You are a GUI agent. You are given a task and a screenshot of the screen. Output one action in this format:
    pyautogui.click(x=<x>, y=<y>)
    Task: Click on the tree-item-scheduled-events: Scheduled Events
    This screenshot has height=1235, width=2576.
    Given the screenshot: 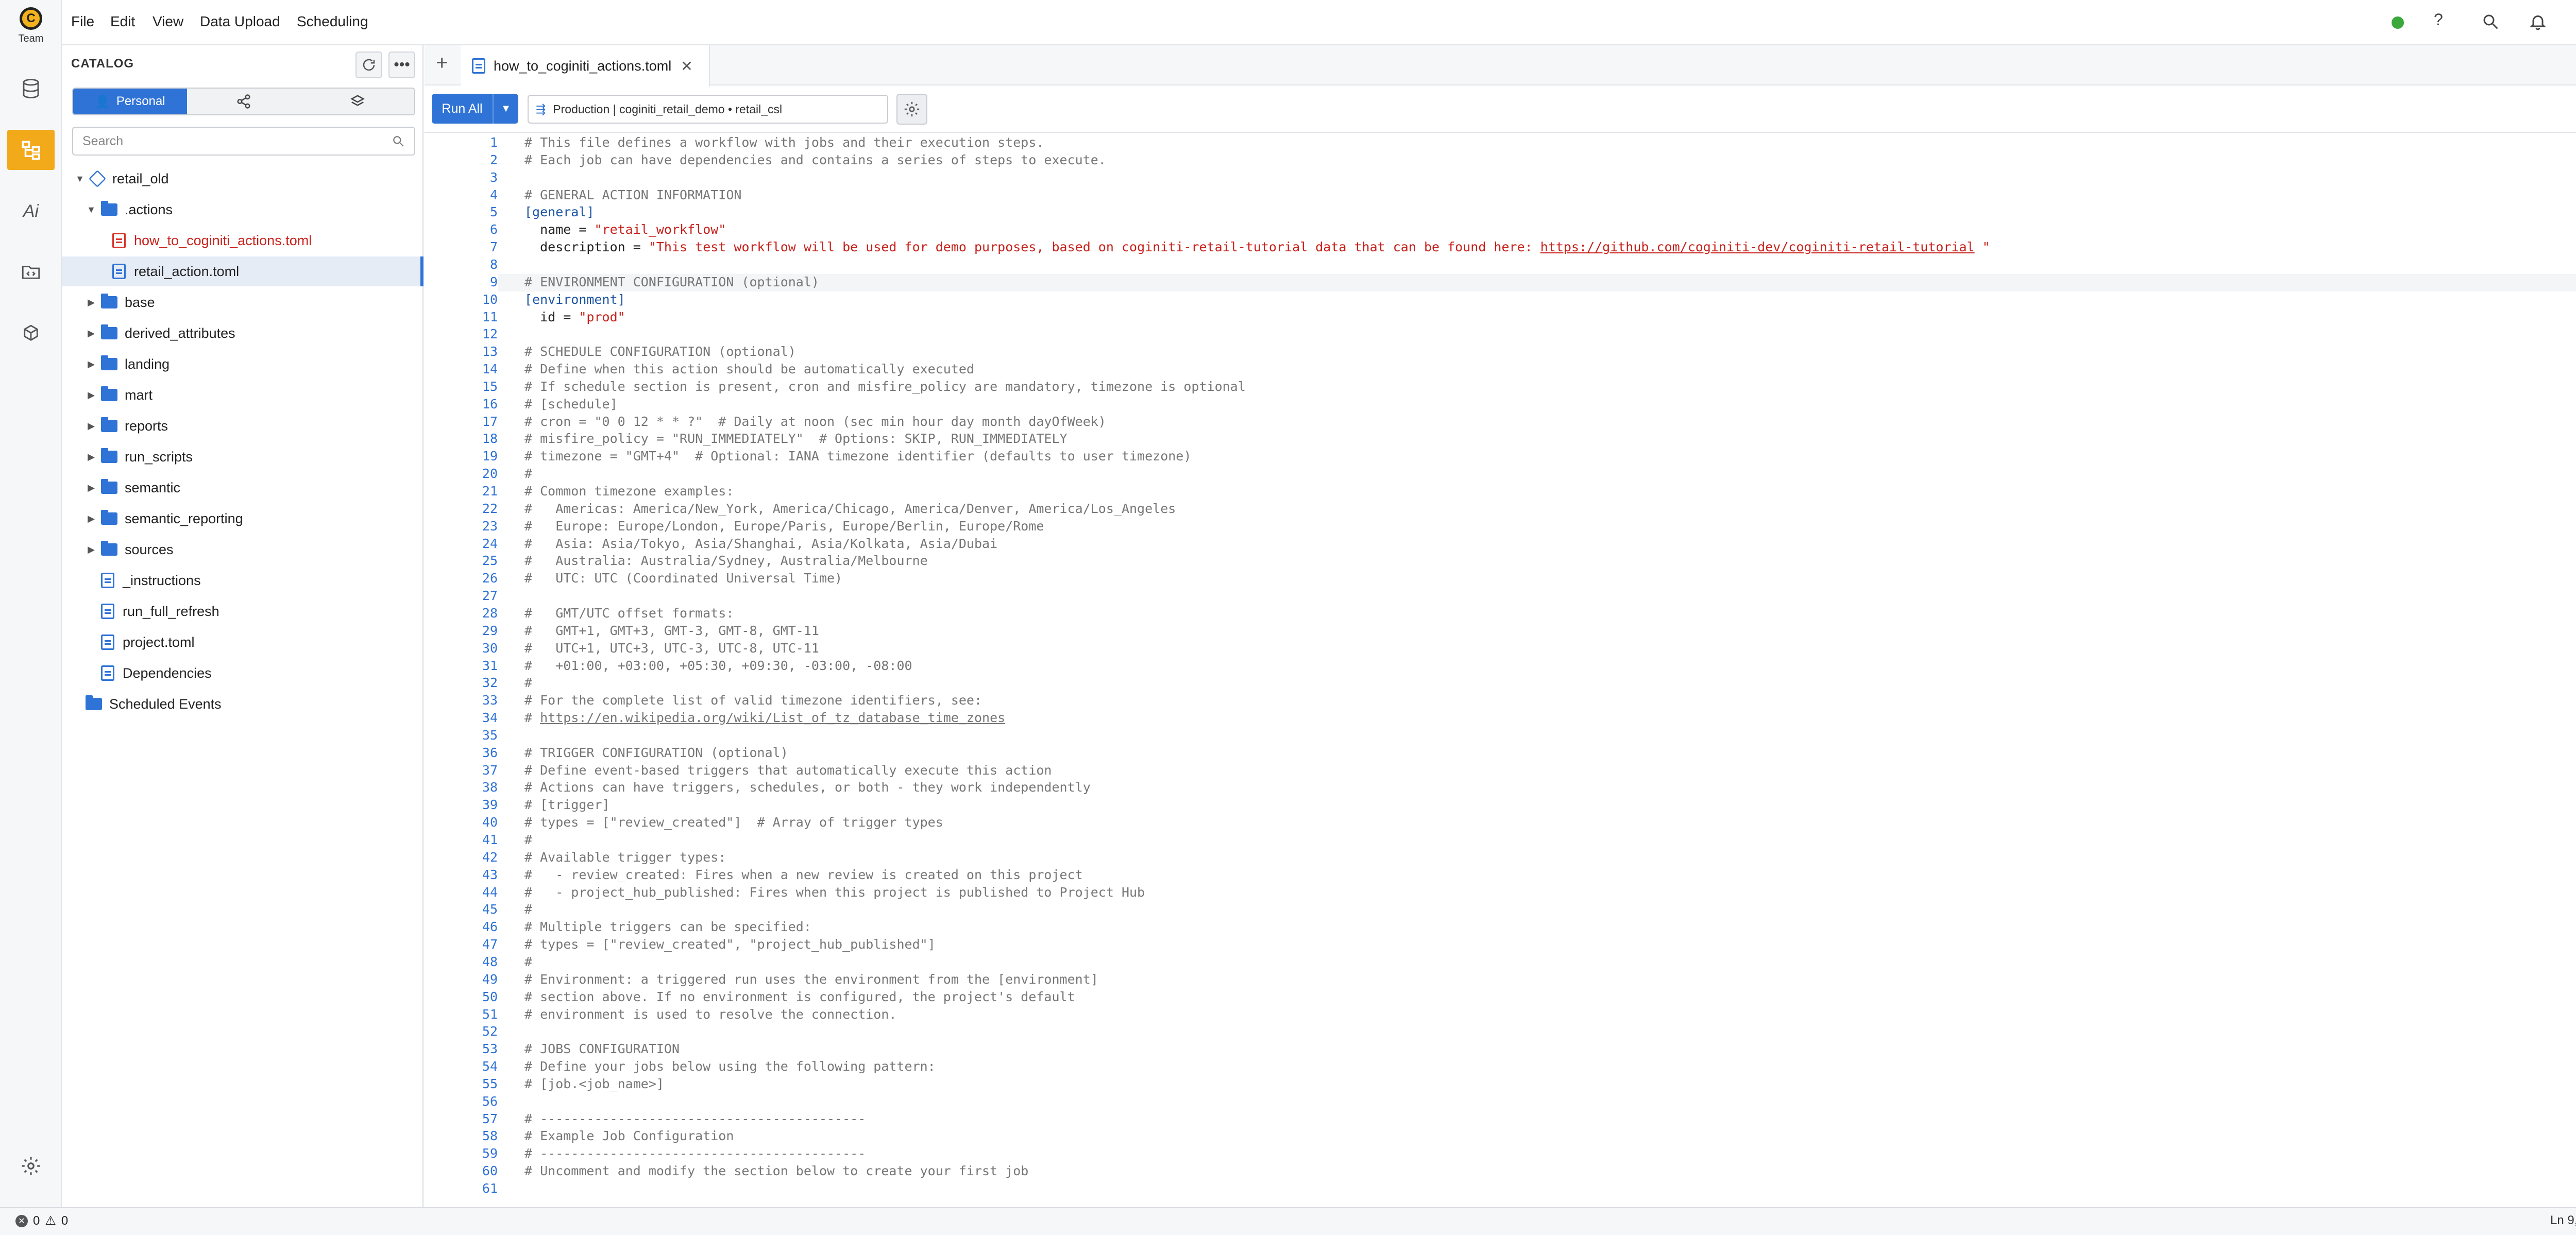 What is the action you would take?
    pyautogui.click(x=242, y=704)
    